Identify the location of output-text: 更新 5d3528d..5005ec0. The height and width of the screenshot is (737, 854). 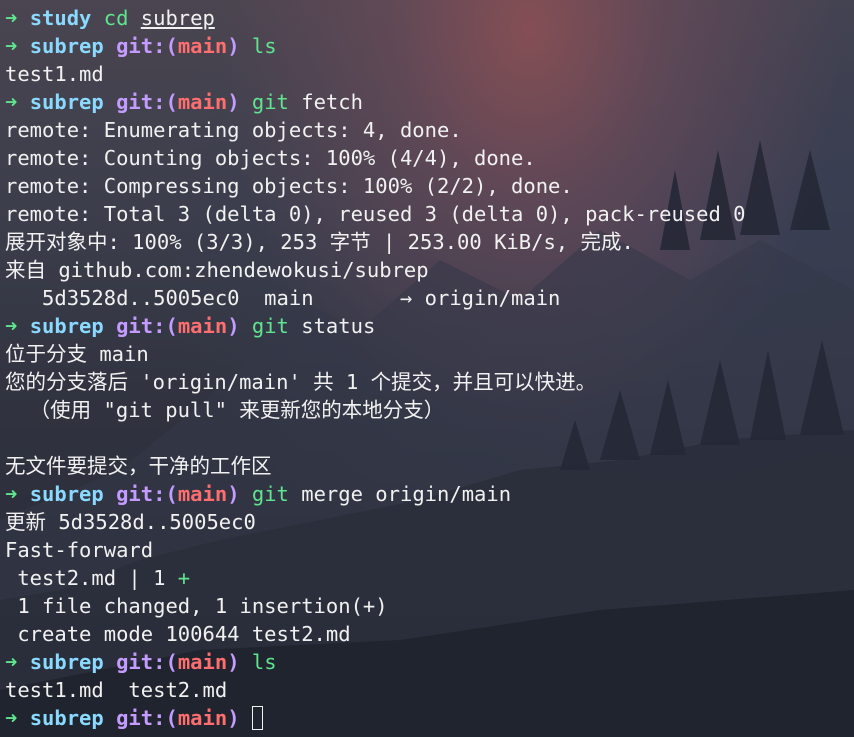
(130, 522).